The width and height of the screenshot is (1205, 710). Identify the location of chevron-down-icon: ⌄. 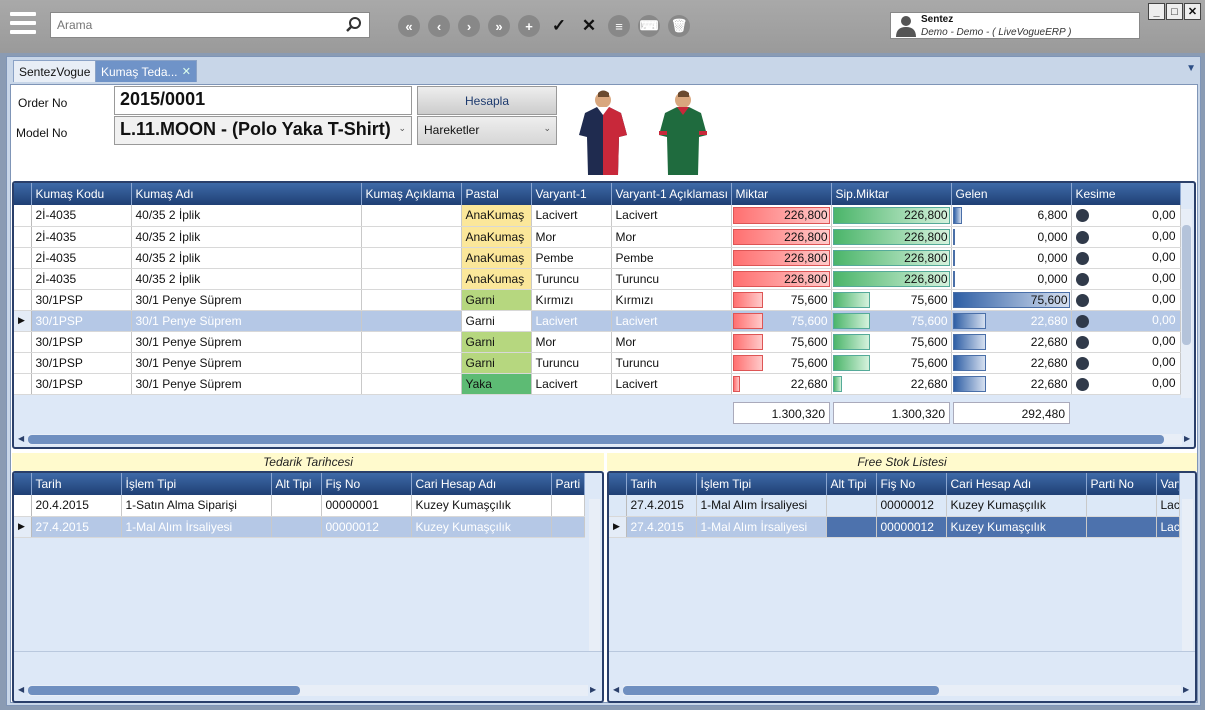
(547, 128).